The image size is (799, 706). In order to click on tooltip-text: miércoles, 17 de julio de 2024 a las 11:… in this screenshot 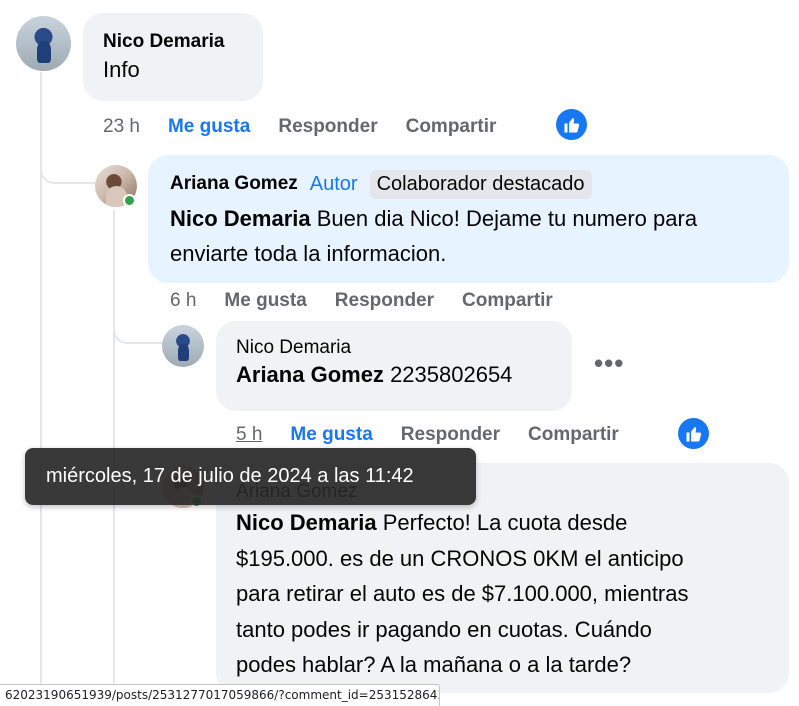, I will do `click(230, 476)`.